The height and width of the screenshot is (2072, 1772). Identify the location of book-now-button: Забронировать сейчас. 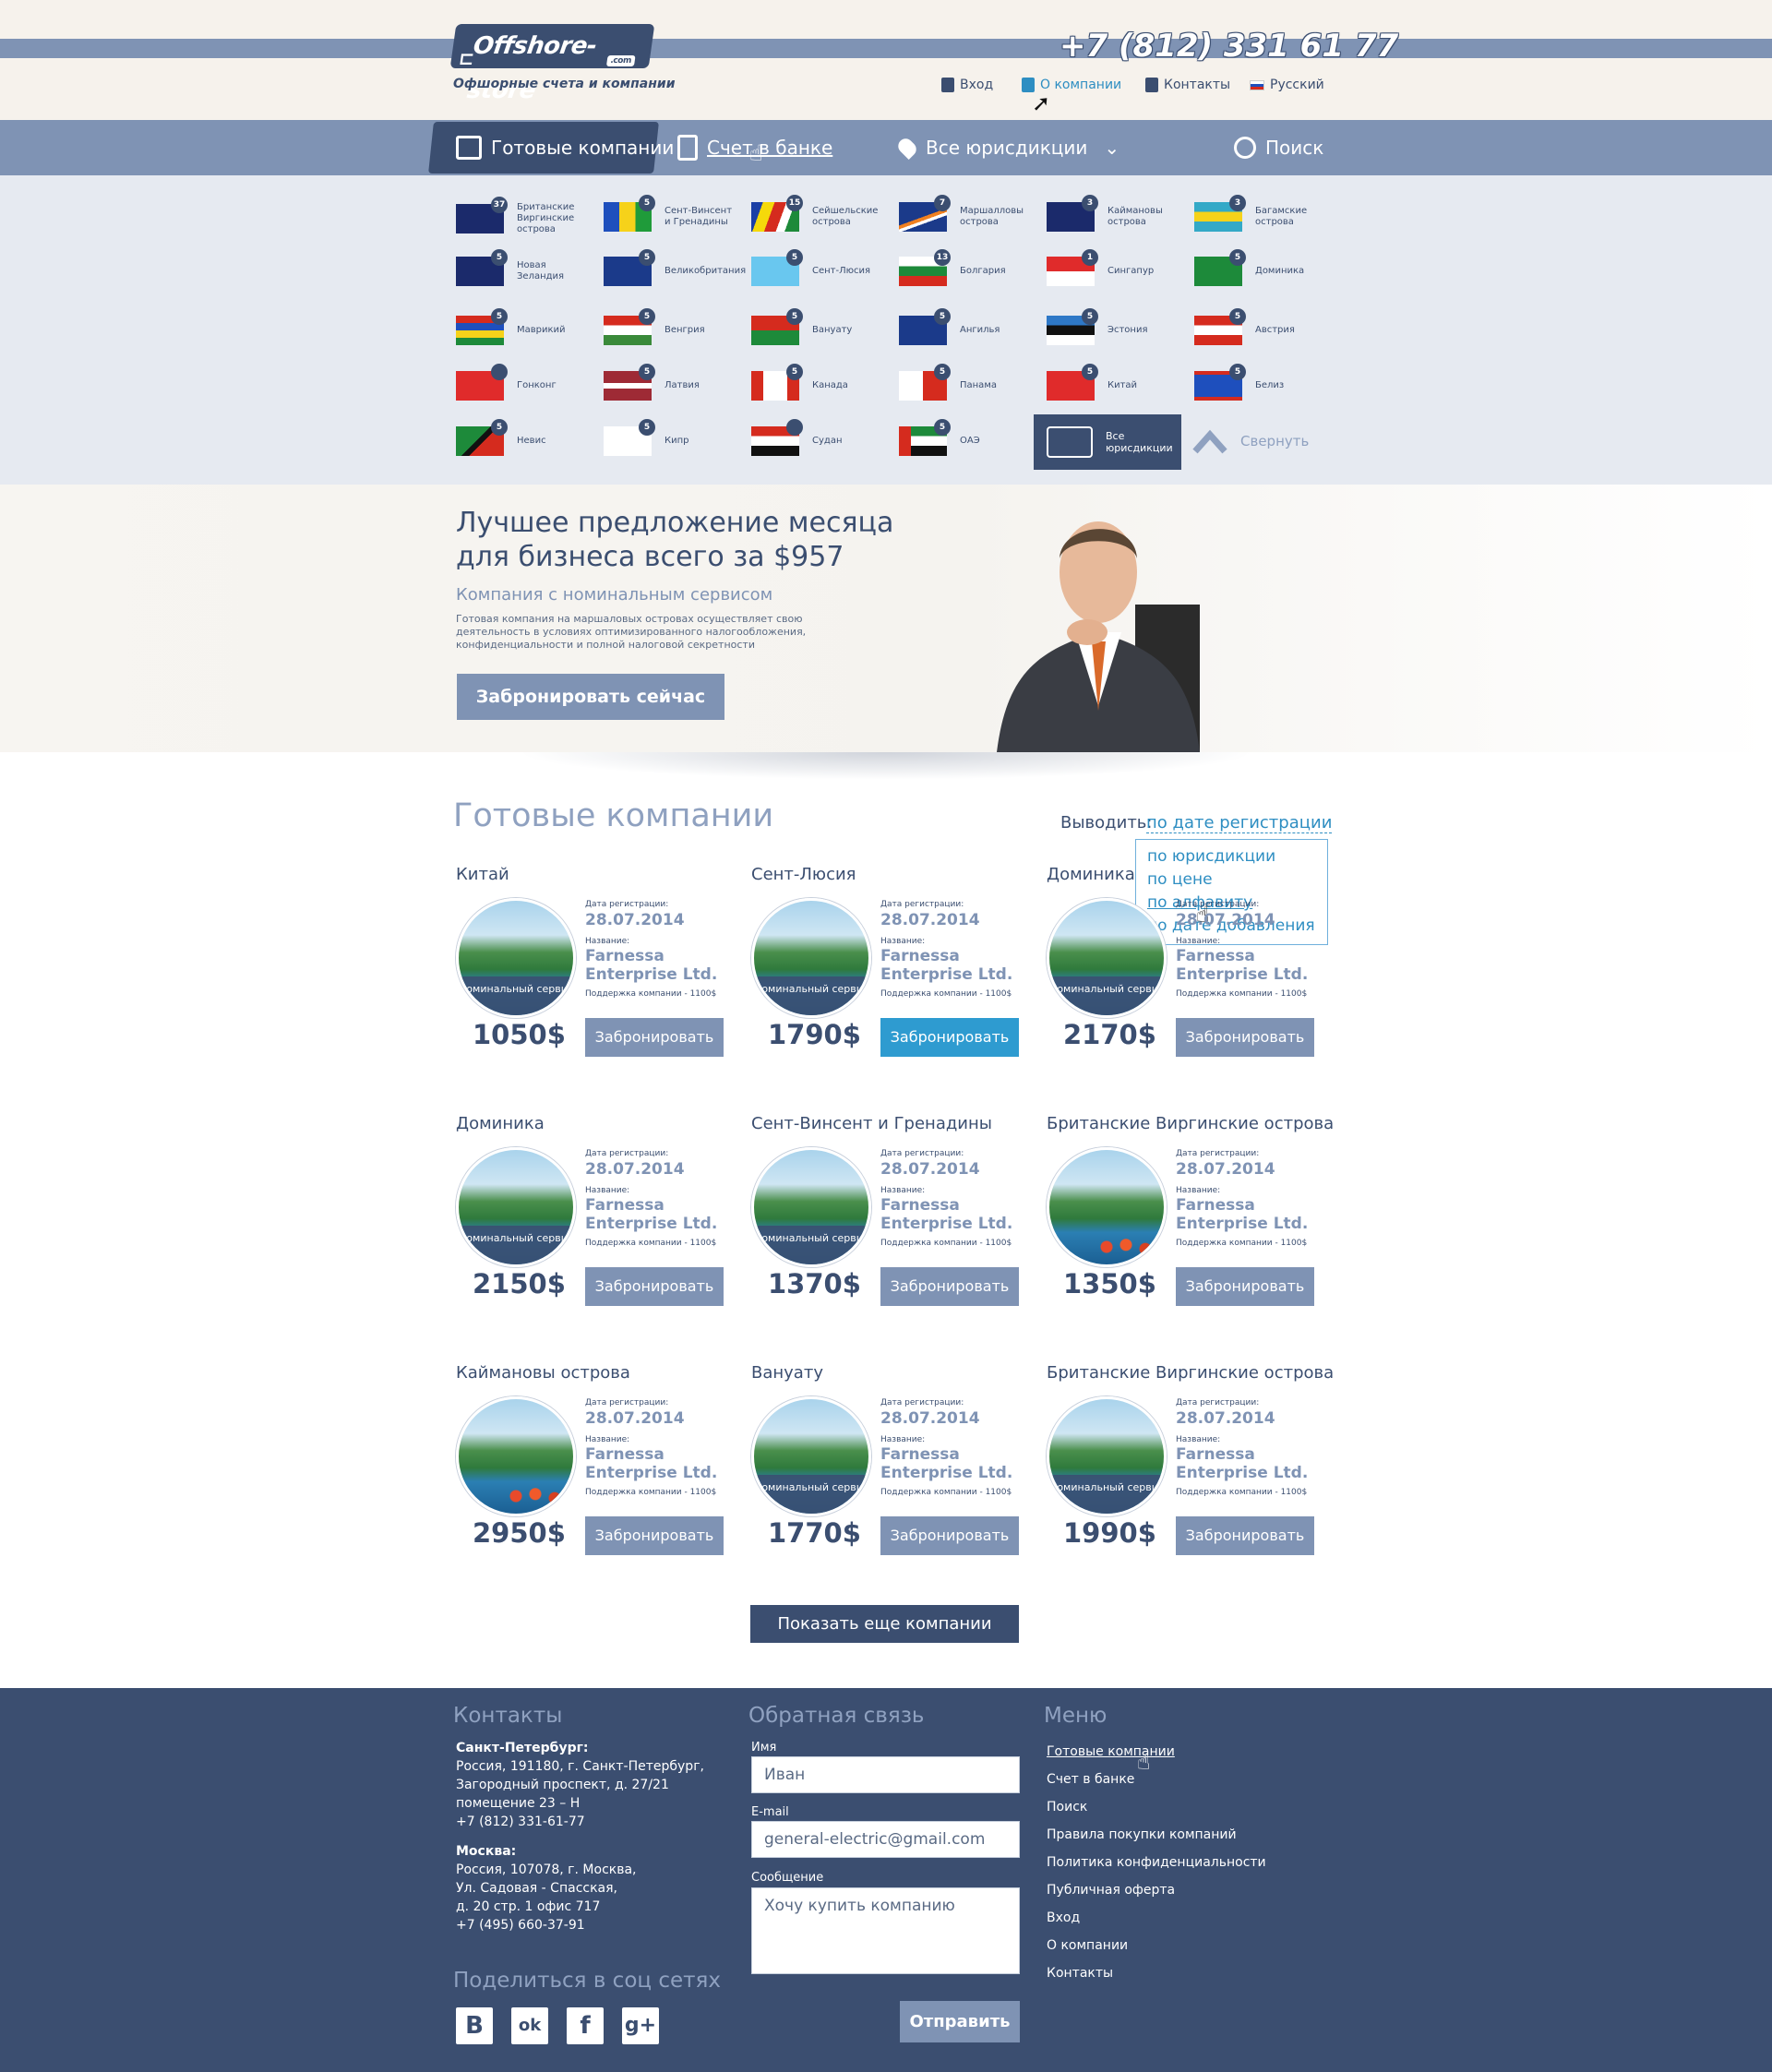
(590, 697).